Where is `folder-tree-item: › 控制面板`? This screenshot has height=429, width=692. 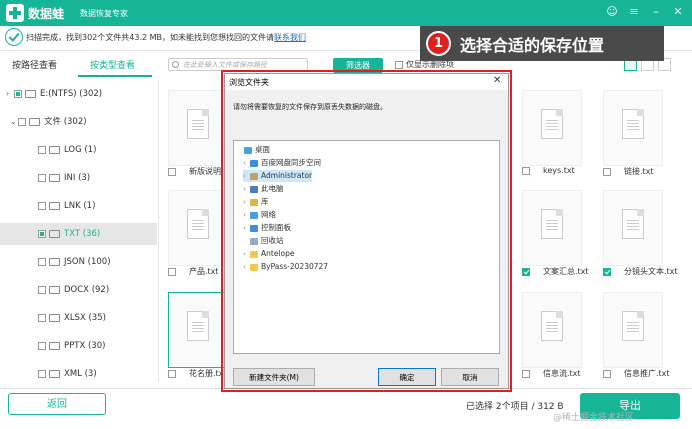 folder-tree-item: › 控制面板 is located at coordinates (267, 228).